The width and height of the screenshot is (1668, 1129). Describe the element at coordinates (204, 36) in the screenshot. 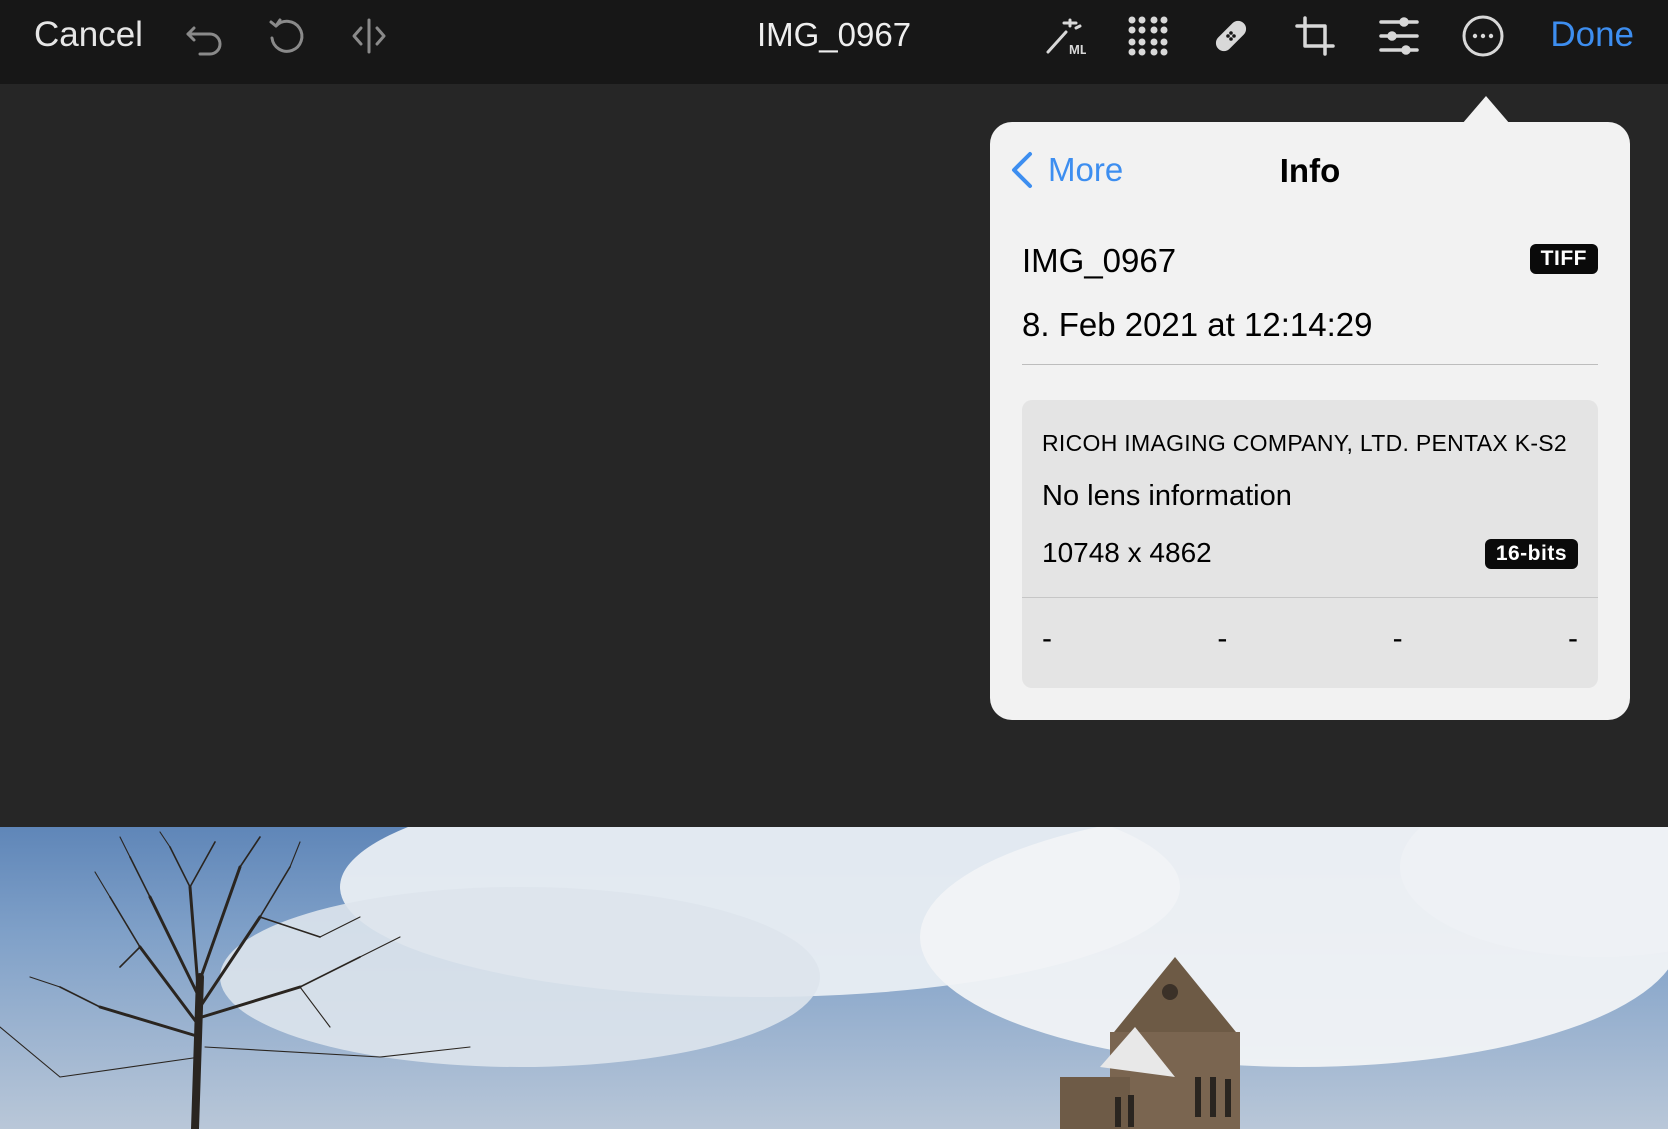

I see `undo-icon` at that location.